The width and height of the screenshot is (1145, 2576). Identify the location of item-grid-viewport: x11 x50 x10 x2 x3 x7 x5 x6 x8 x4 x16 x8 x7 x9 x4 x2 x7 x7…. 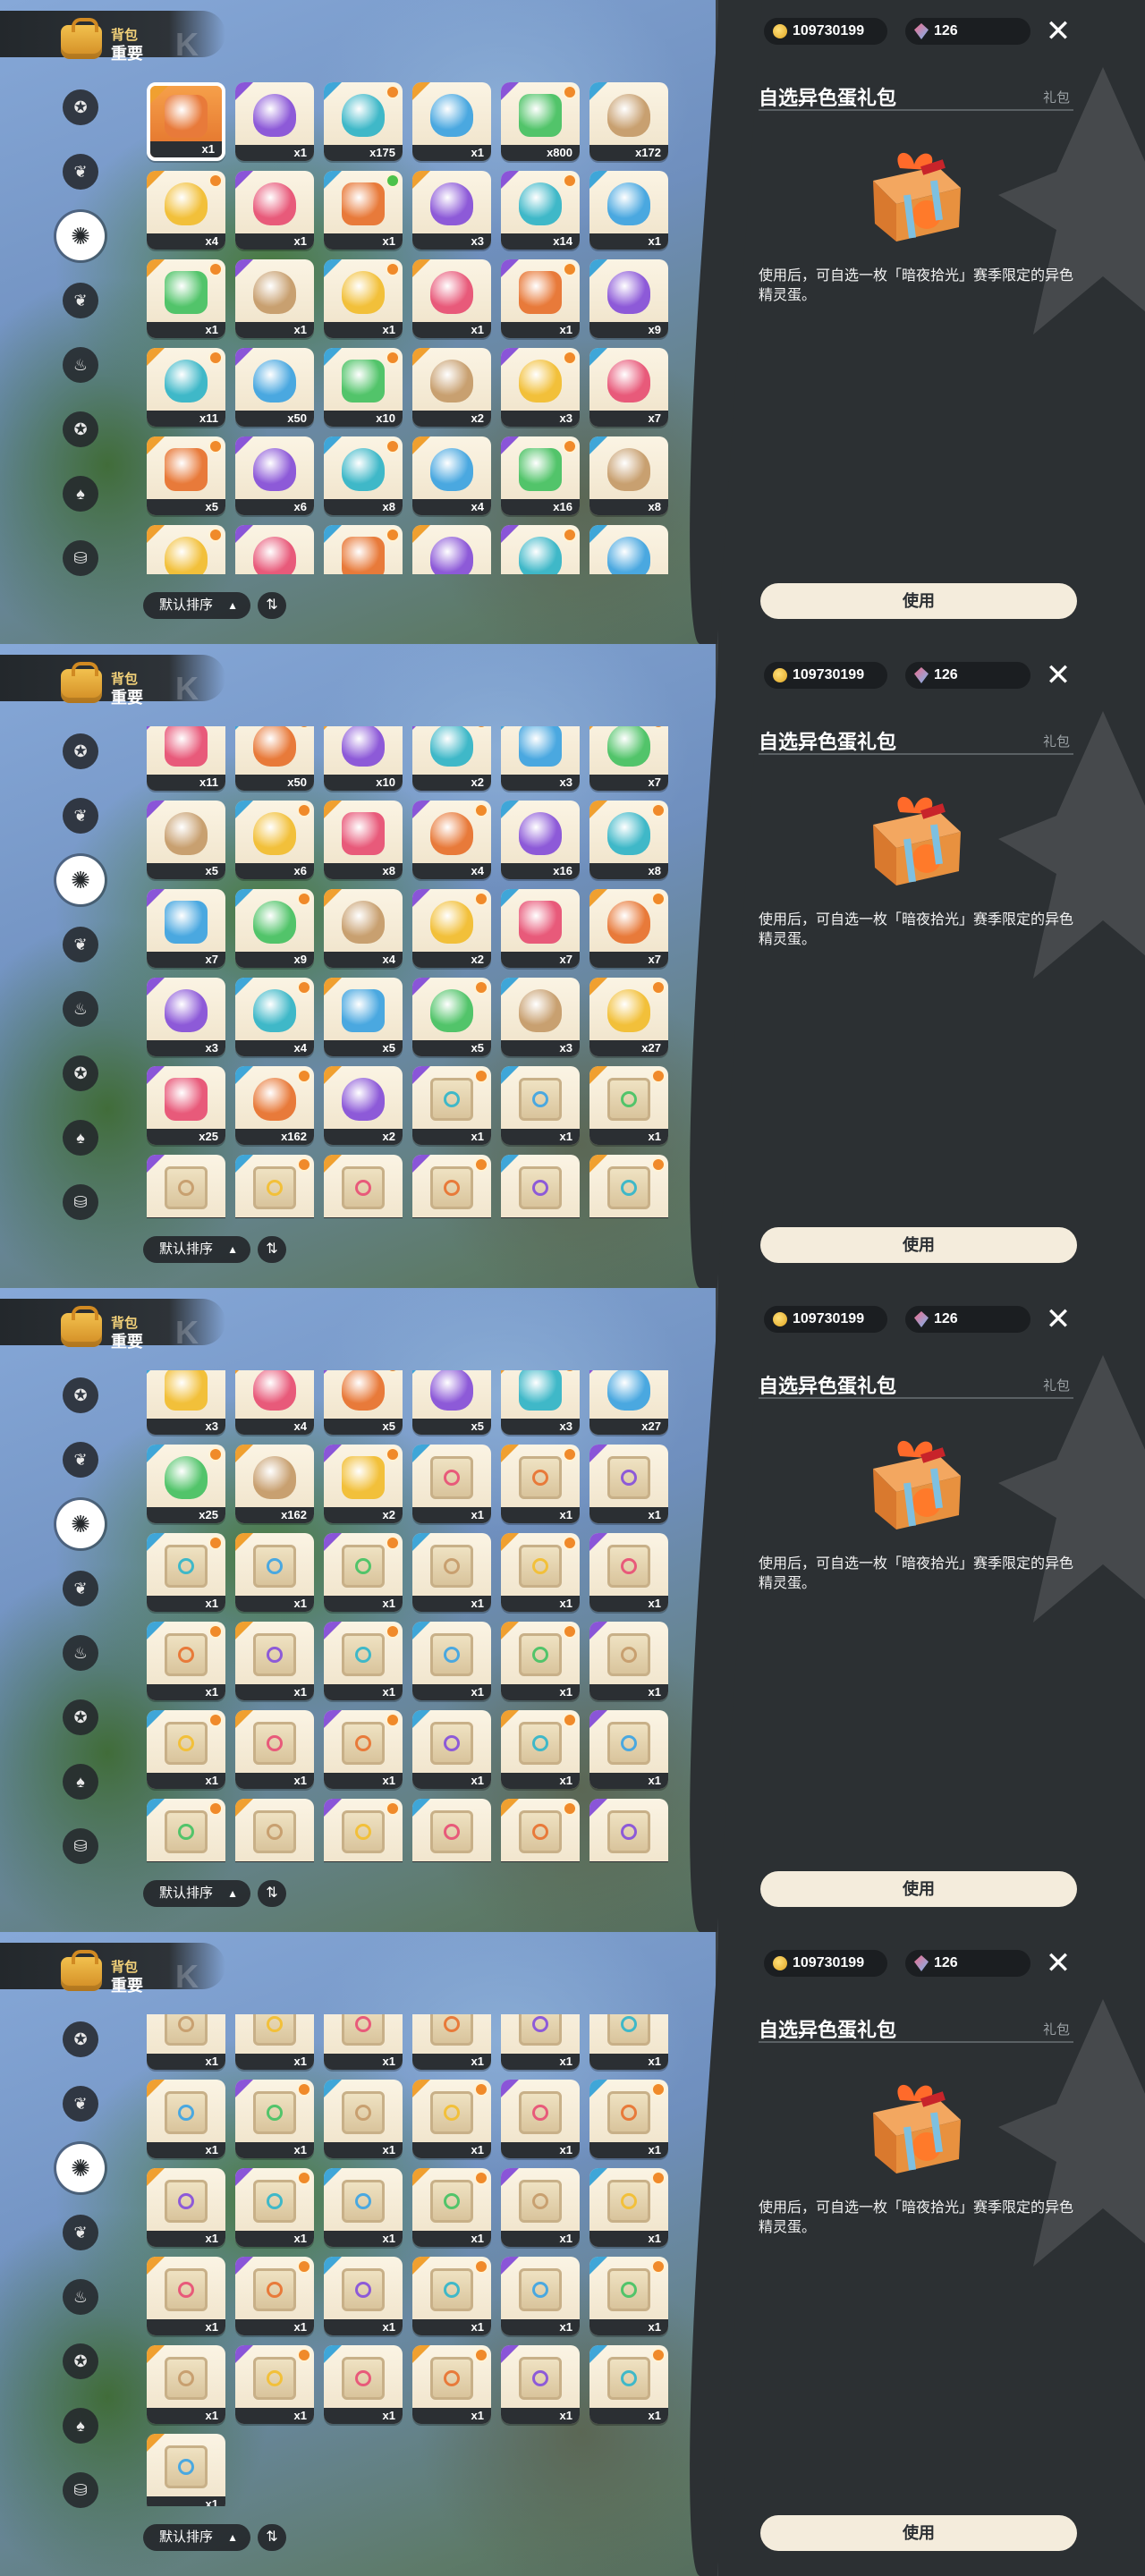
(412, 972).